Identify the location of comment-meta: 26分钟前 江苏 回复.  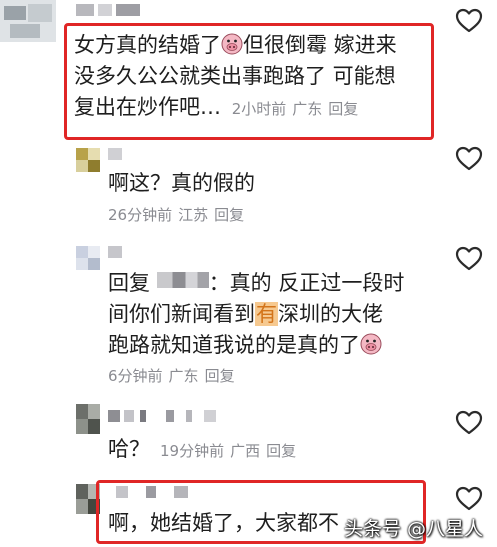
(179, 214).